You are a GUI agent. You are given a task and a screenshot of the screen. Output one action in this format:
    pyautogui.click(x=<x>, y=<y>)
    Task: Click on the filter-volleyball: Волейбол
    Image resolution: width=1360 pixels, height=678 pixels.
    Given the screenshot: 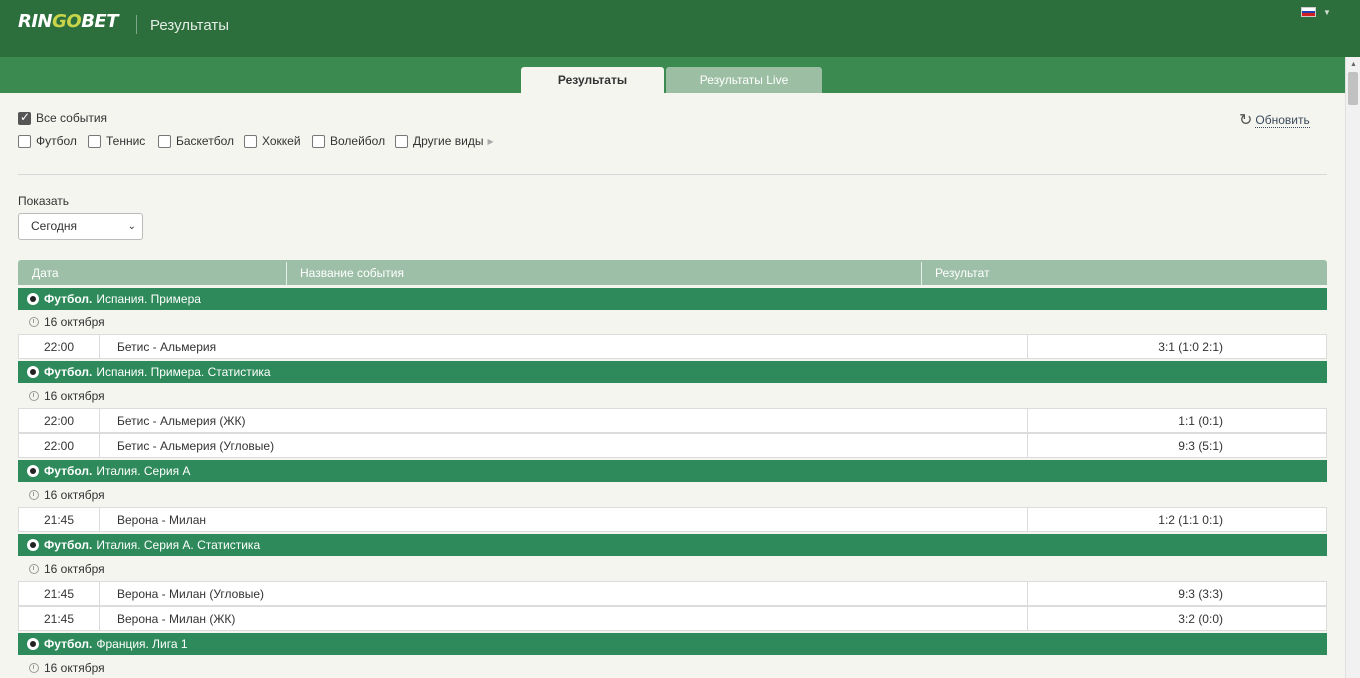 What is the action you would take?
    pyautogui.click(x=348, y=141)
    